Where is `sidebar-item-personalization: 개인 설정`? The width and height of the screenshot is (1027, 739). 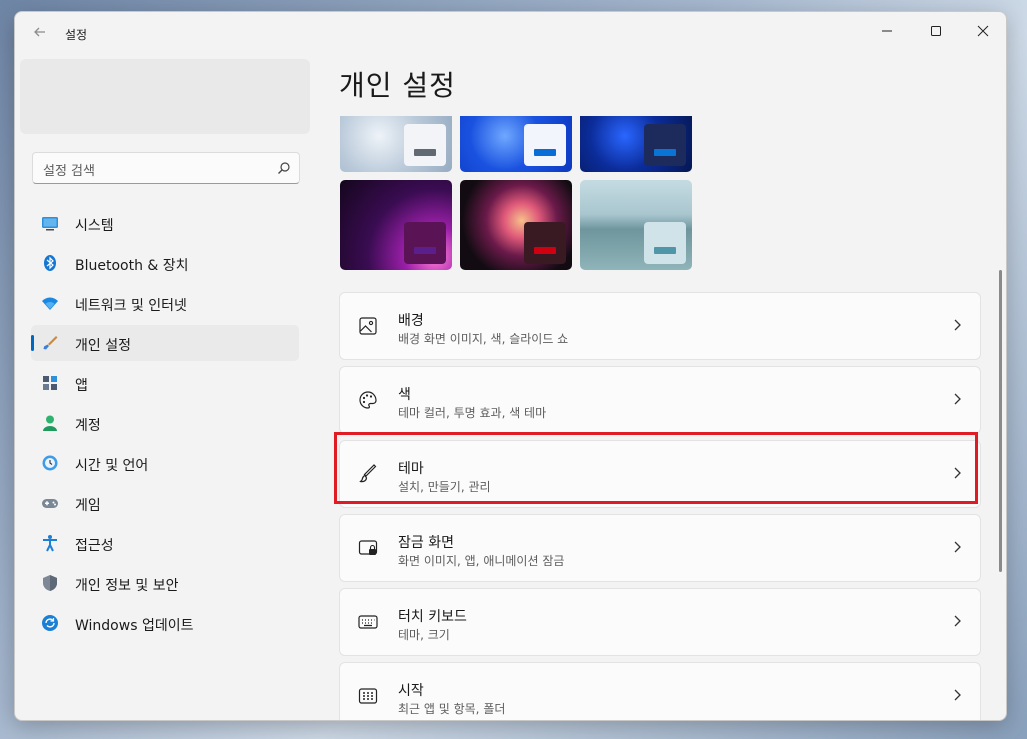 sidebar-item-personalization: 개인 설정 is located at coordinates (165, 343).